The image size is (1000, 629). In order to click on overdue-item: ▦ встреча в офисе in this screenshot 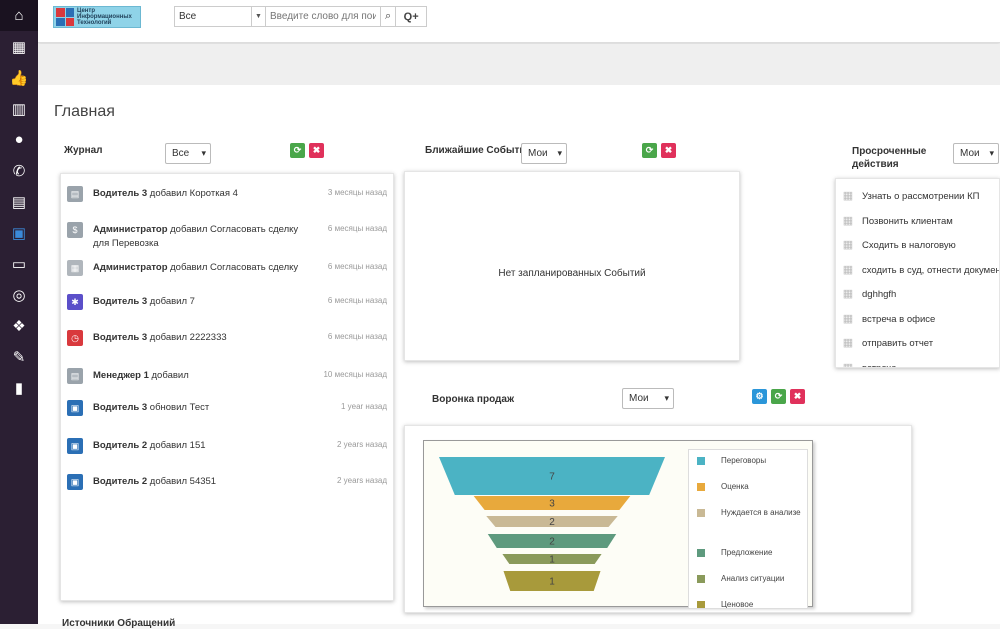, I will do `click(919, 320)`.